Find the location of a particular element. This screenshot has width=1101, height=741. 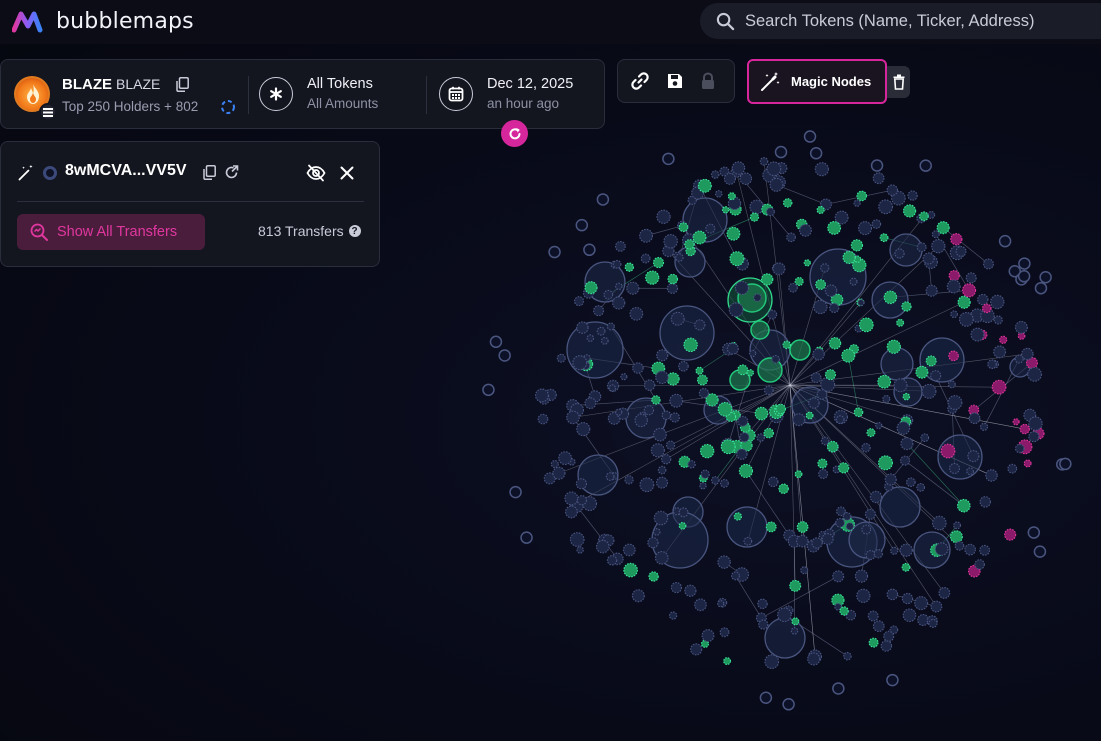

trash-button is located at coordinates (898, 82).